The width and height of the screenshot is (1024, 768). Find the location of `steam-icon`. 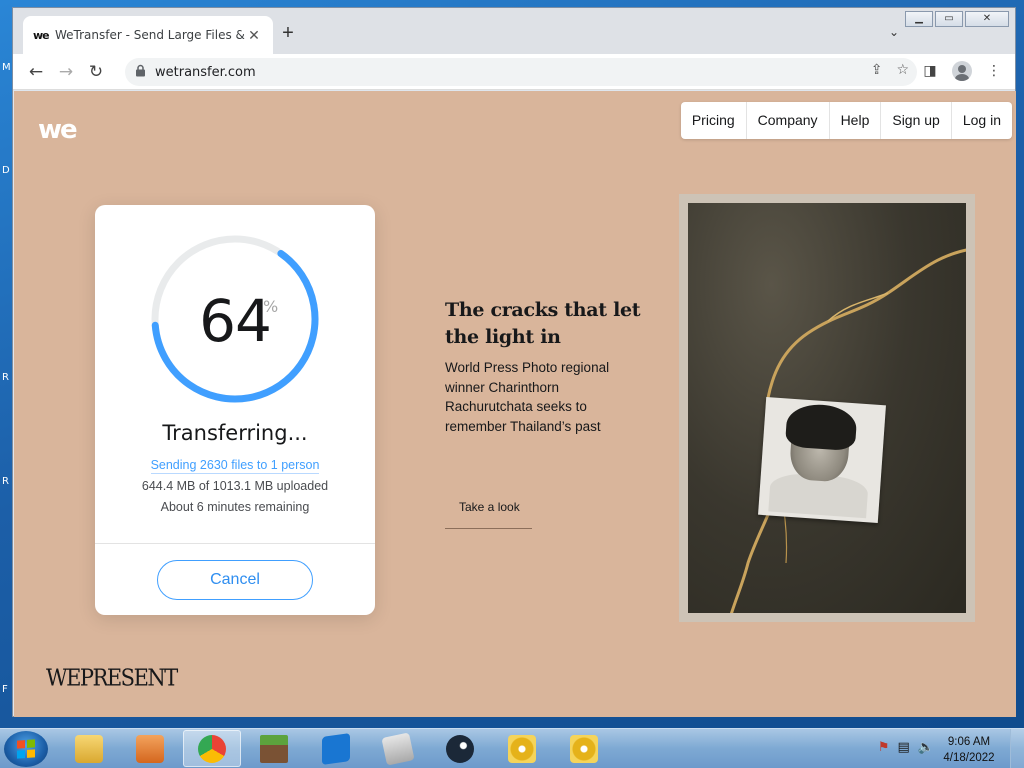

steam-icon is located at coordinates (460, 748).